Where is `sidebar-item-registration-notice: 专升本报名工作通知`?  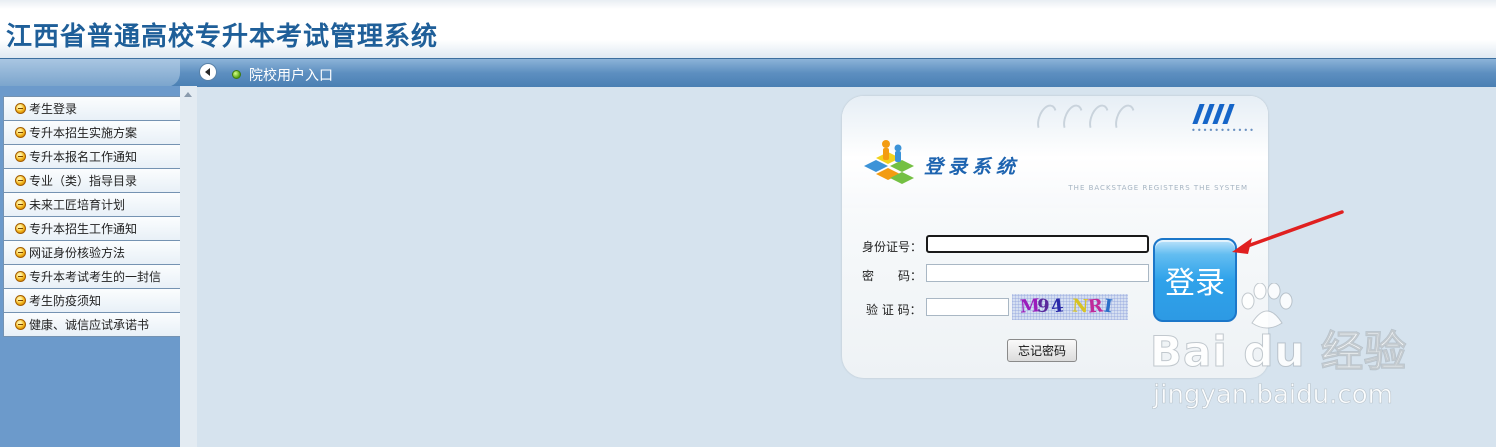
sidebar-item-registration-notice: 专升本报名工作通知 is located at coordinates (91, 157).